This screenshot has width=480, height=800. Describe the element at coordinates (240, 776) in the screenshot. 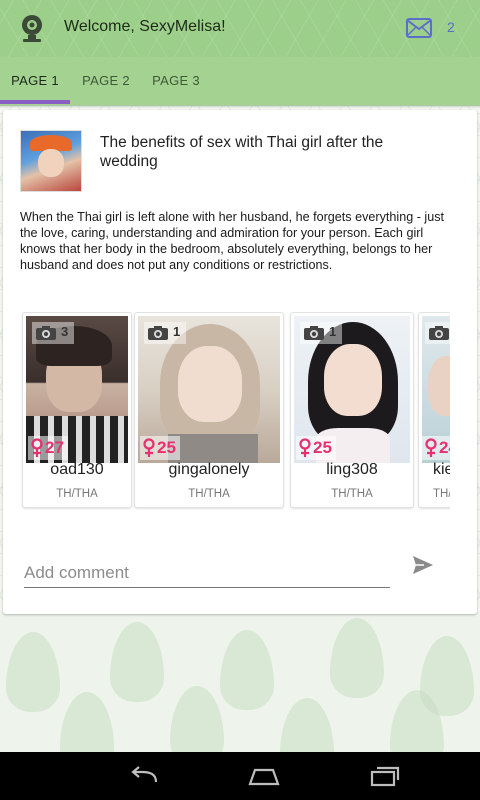

I see `system-nav-bar` at that location.